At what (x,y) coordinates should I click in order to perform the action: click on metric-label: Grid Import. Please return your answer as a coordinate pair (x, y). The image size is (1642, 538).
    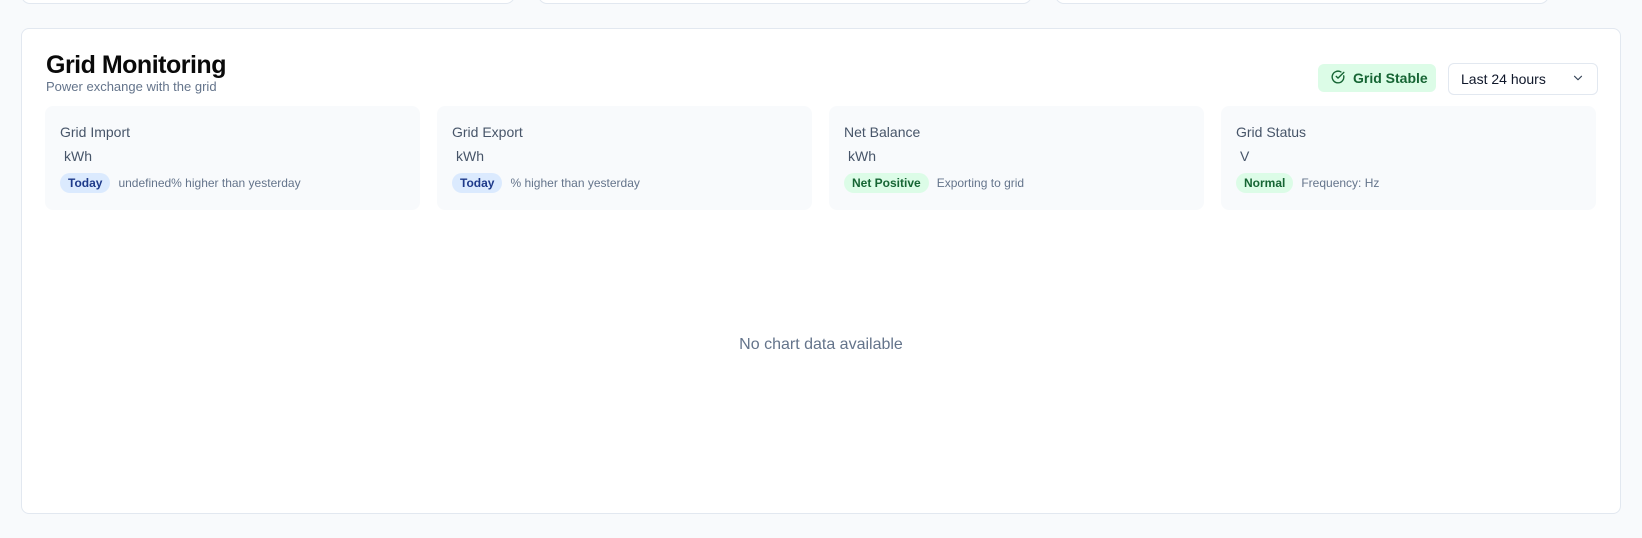
    Looking at the image, I should click on (95, 132).